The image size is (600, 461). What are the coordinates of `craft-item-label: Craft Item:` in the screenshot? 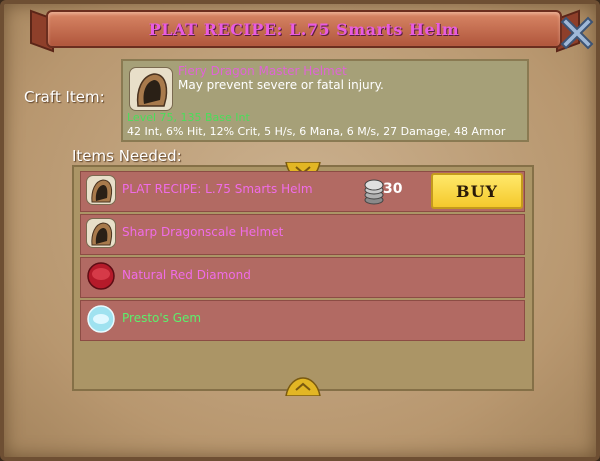 It's located at (64, 97).